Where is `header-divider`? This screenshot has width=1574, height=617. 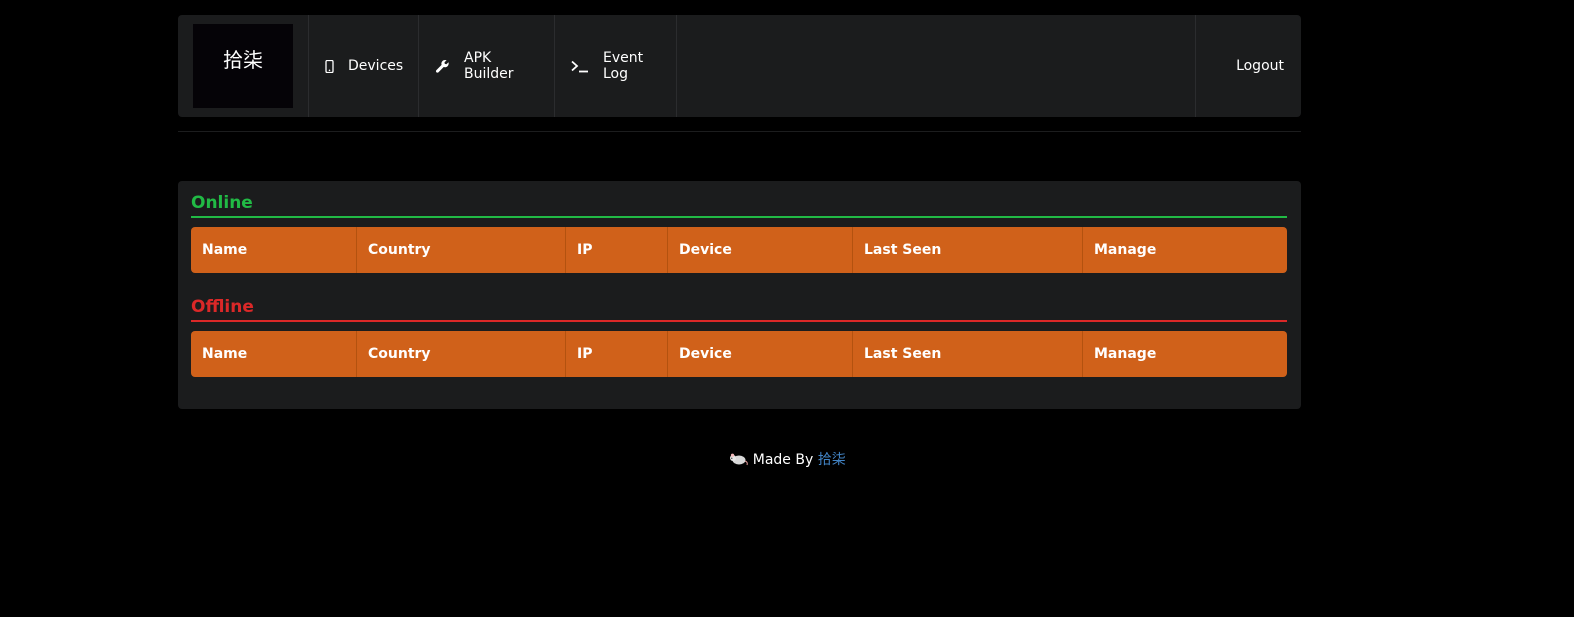 header-divider is located at coordinates (739, 131).